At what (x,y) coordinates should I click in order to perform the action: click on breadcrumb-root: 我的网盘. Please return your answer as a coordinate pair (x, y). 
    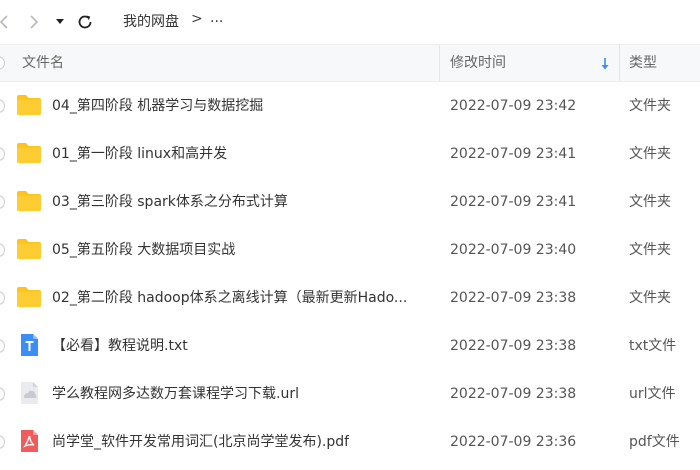
    Looking at the image, I should click on (151, 21).